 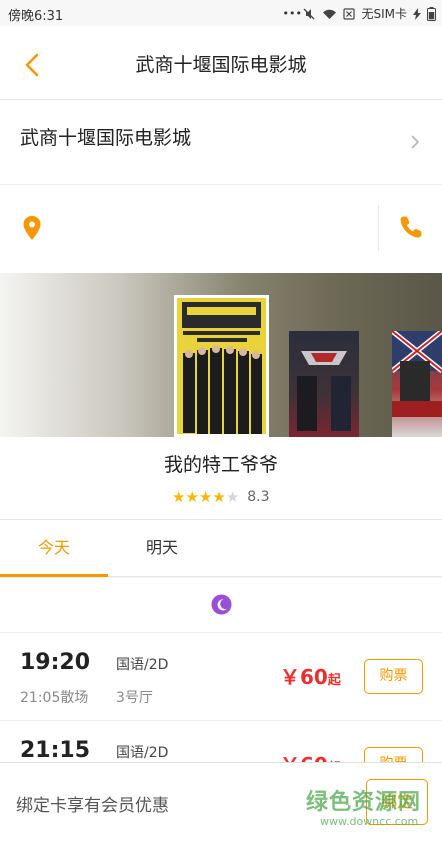 I want to click on member-card-text: 绑定卡享有会员优惠, so click(x=92, y=806).